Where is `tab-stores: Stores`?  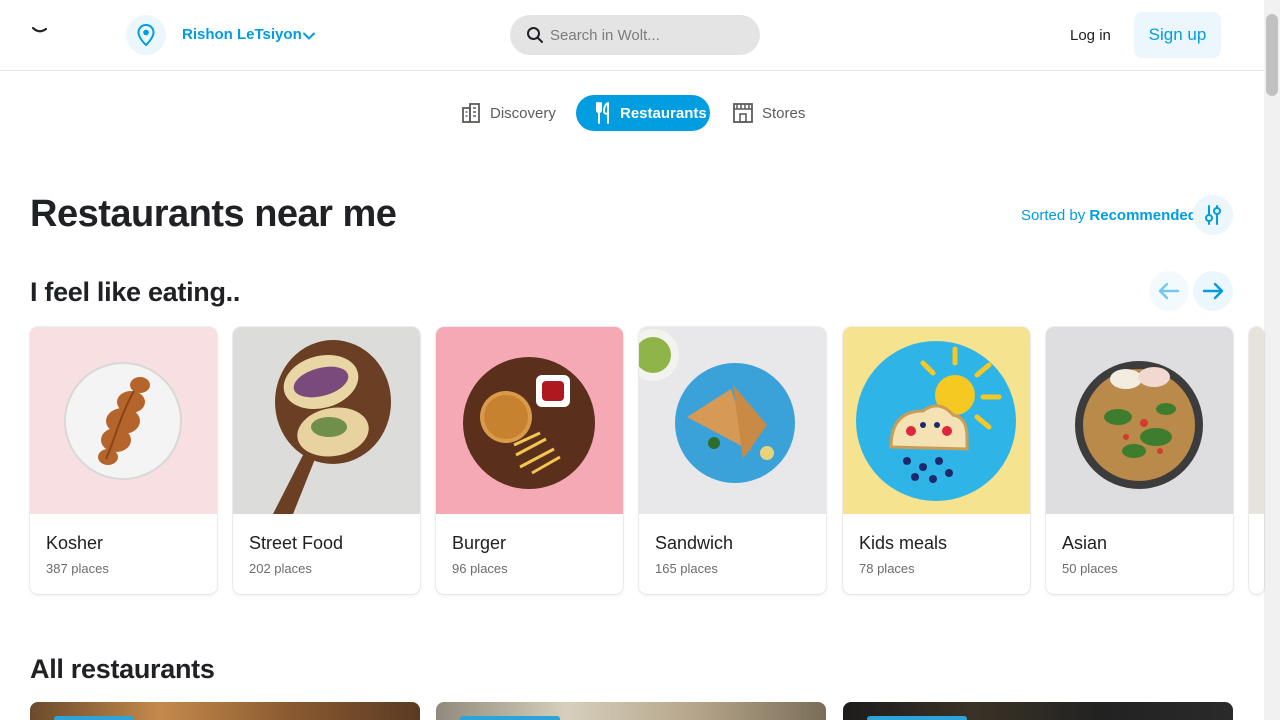 tab-stores: Stores is located at coordinates (768, 113).